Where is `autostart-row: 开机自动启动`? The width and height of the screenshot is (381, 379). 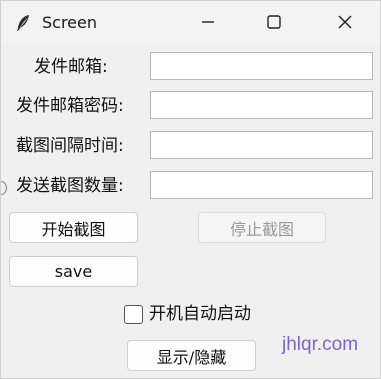 autostart-row: 开机自动启动 is located at coordinates (187, 314).